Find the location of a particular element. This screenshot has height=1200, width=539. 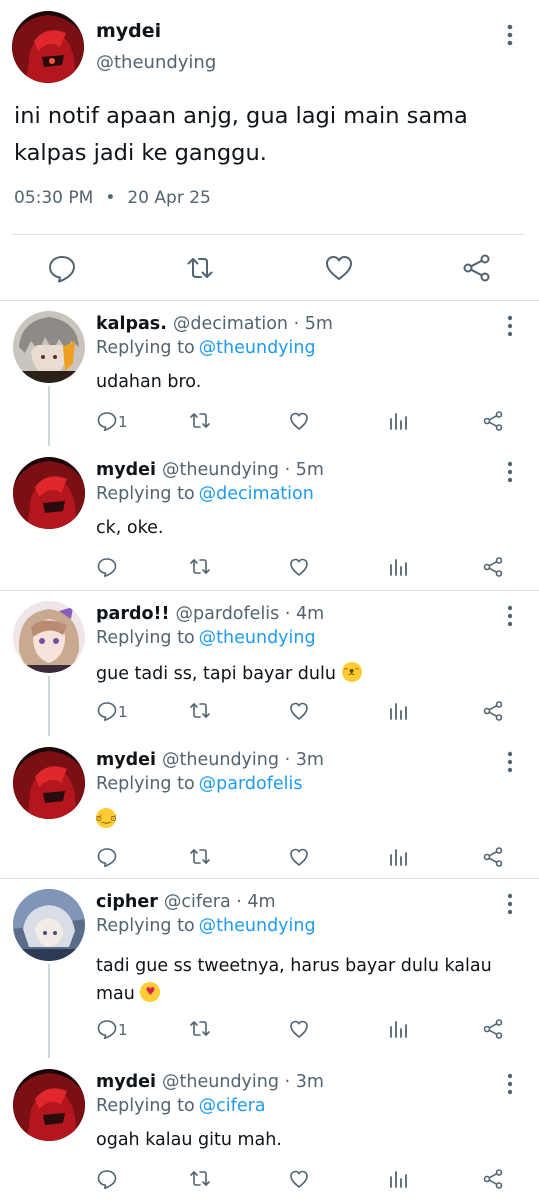

tweet-time: 05:30 PM is located at coordinates (54, 198).